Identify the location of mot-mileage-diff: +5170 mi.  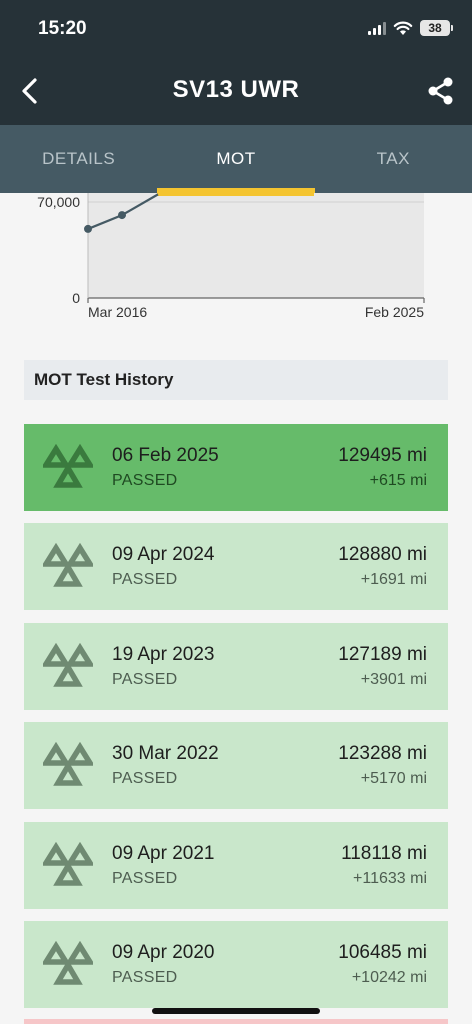
(393, 779).